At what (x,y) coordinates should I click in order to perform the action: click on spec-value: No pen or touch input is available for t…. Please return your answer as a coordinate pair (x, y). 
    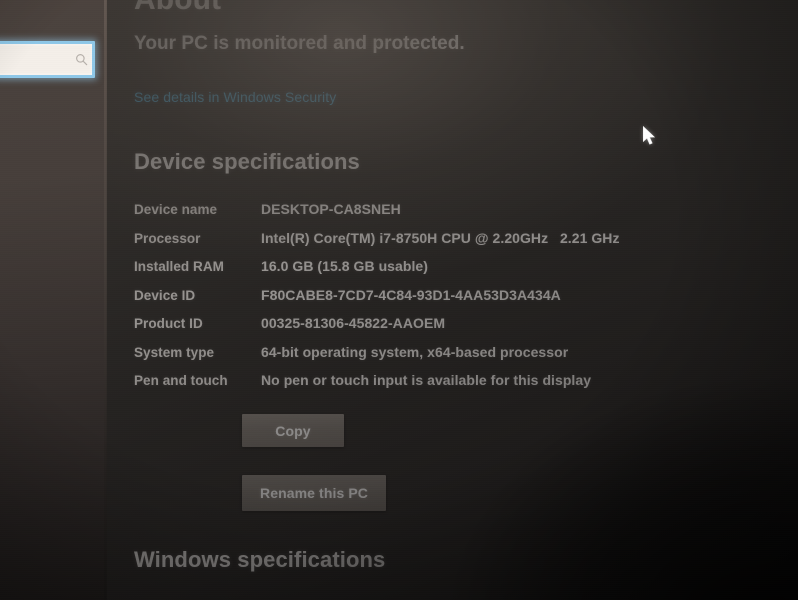
    Looking at the image, I should click on (426, 380).